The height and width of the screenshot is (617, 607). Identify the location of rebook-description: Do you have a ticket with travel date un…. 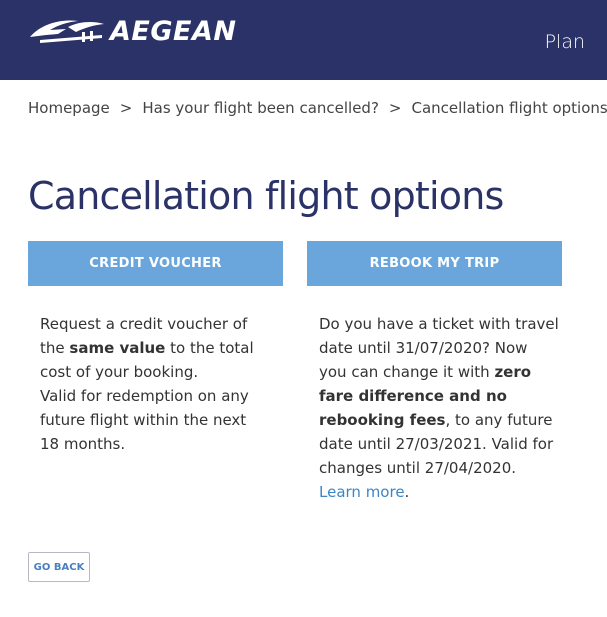
(439, 408).